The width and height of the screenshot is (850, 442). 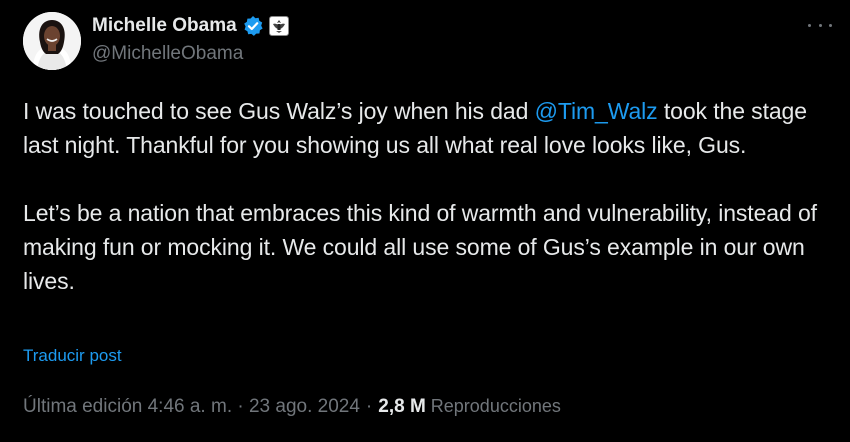 I want to click on government-seal-icon, so click(x=278, y=26).